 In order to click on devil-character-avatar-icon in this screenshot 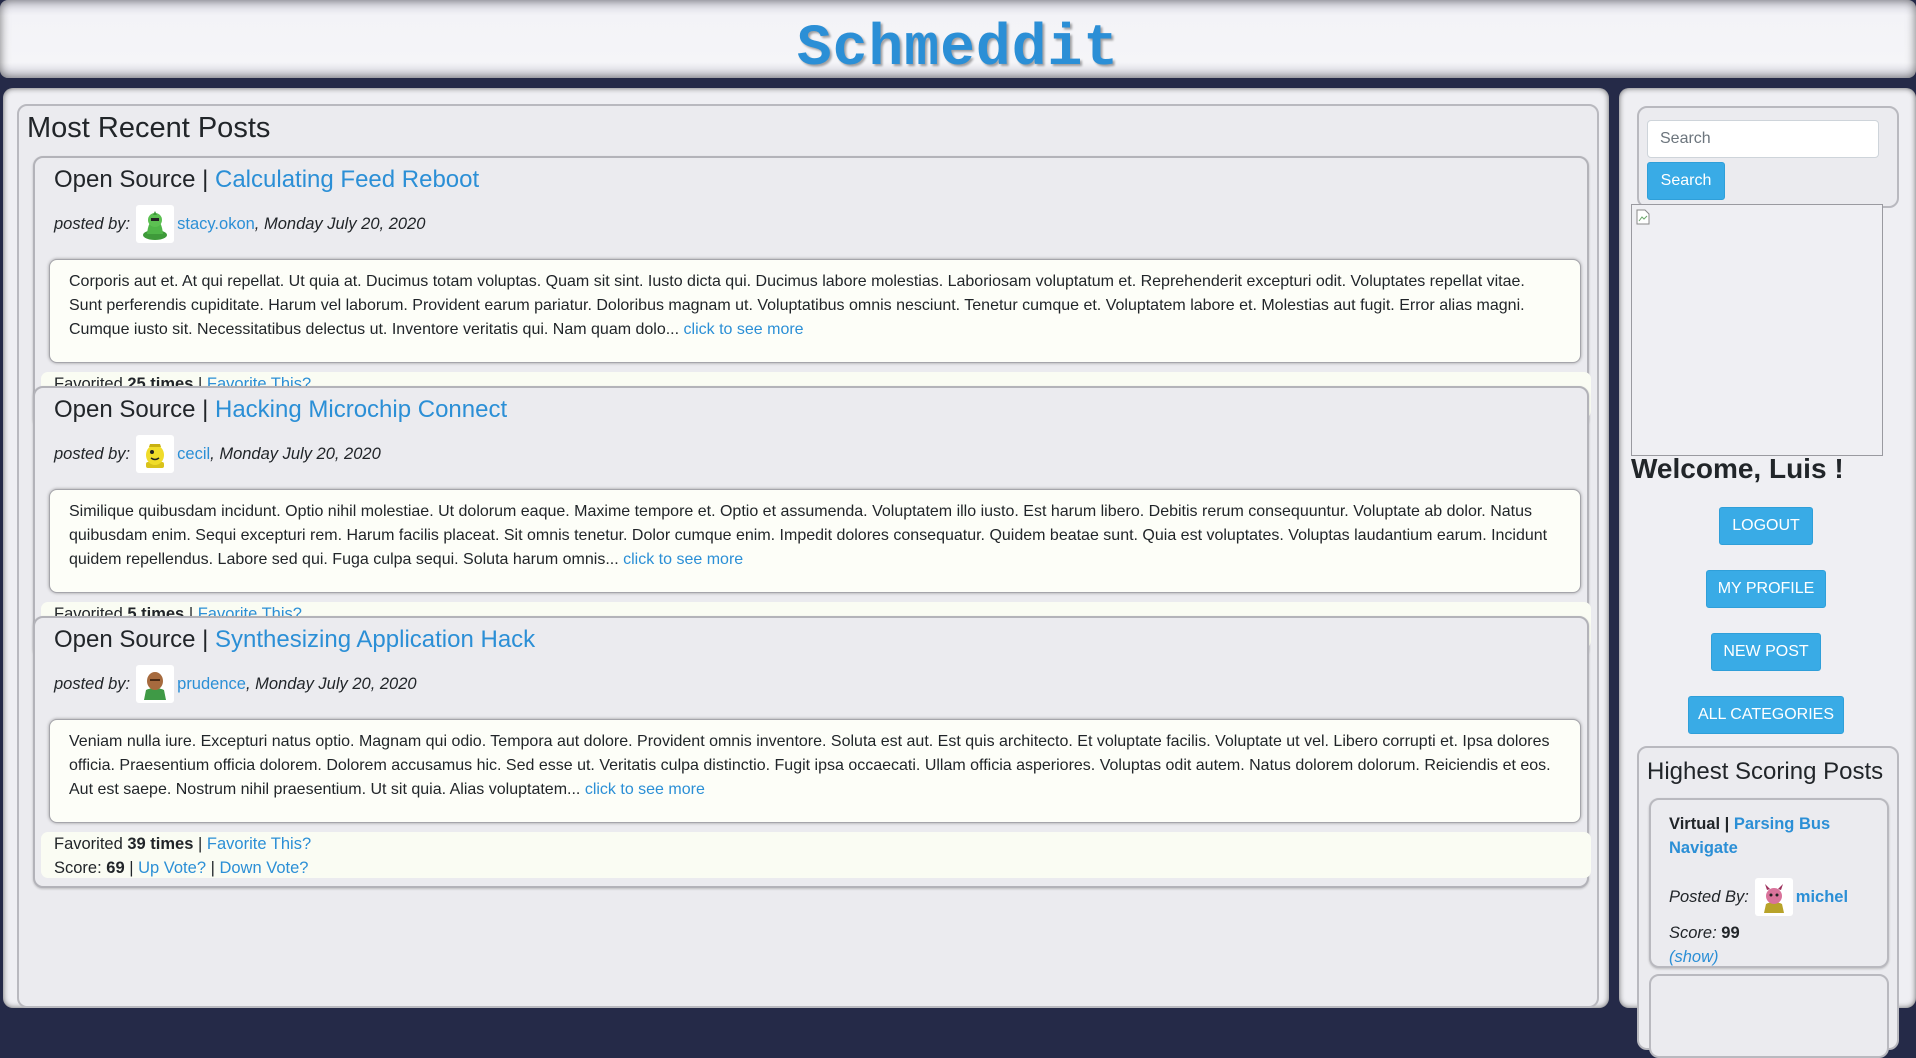, I will do `click(1773, 897)`.